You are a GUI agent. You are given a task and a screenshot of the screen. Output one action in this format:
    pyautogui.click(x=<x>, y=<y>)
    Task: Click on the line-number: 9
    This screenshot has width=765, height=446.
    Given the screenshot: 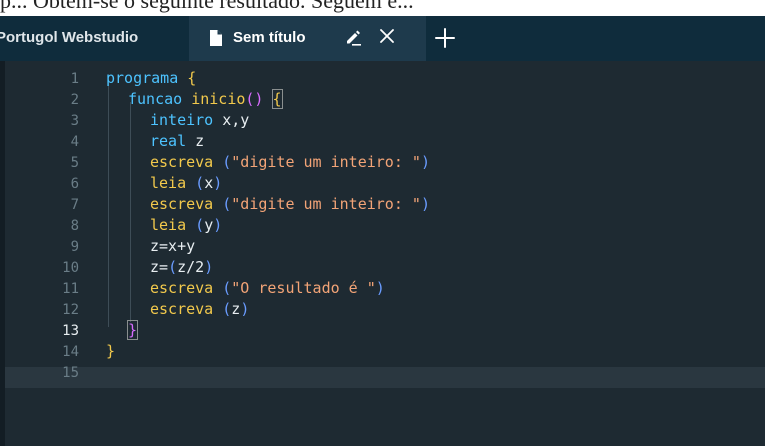 What is the action you would take?
    pyautogui.click(x=74, y=247)
    